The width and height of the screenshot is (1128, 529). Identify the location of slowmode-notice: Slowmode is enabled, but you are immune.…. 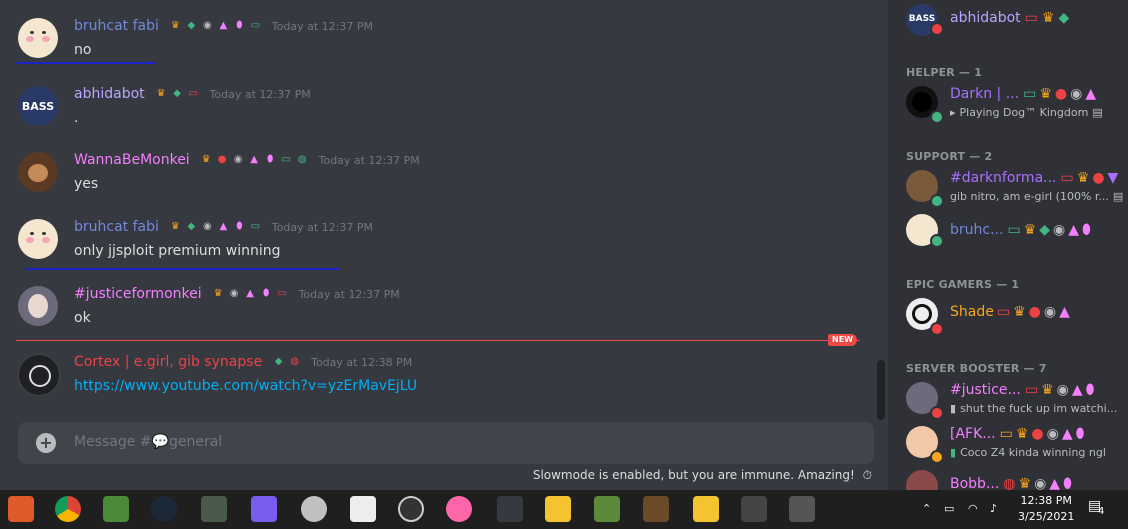
(702, 475).